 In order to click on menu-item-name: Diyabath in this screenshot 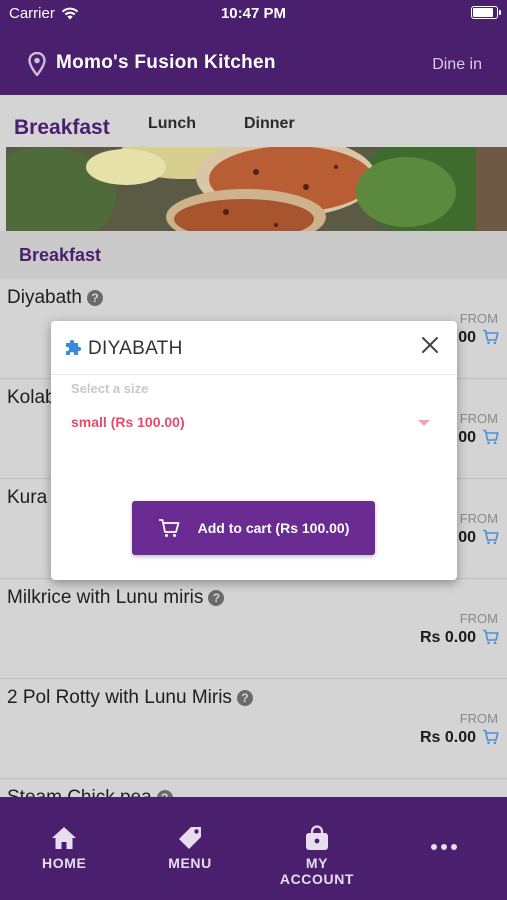, I will do `click(44, 297)`.